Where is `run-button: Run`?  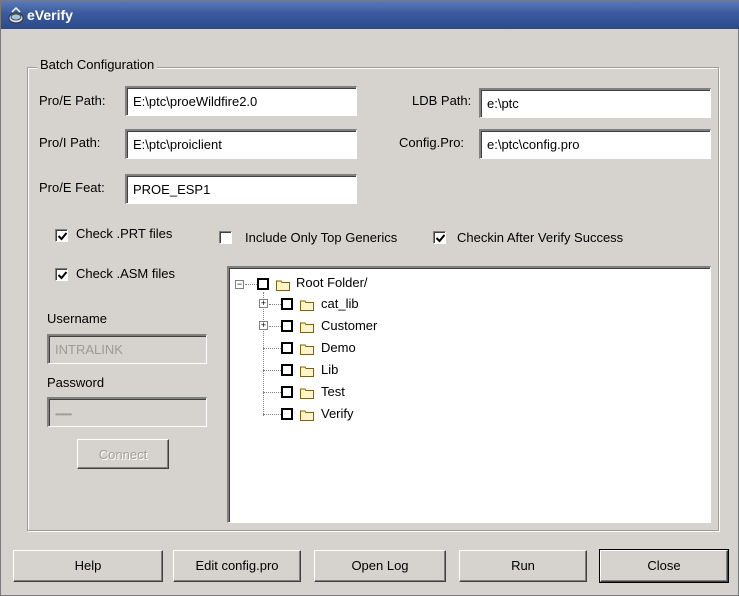
run-button: Run is located at coordinates (523, 566).